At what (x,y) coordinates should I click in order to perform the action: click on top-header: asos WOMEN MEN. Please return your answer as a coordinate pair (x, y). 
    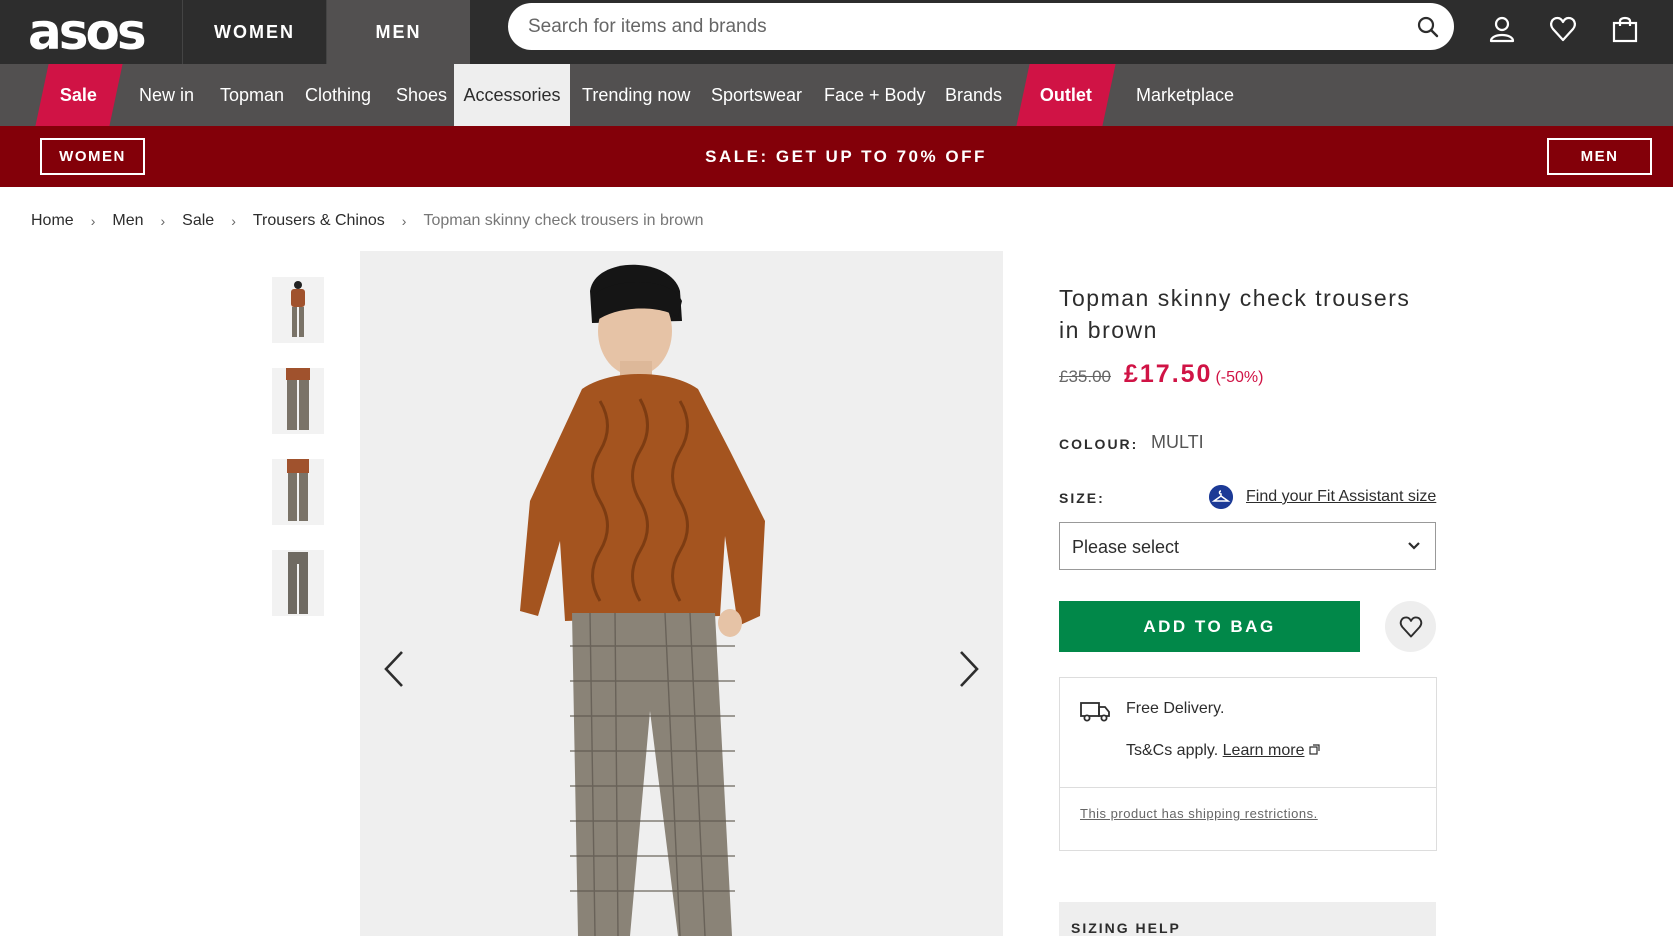
    Looking at the image, I should click on (836, 32).